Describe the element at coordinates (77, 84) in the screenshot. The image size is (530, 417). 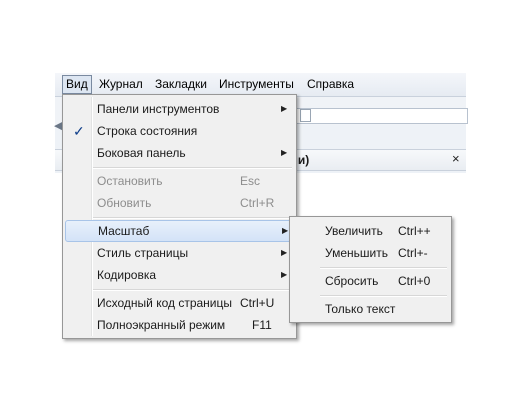
I see `menu-view: Вид` at that location.